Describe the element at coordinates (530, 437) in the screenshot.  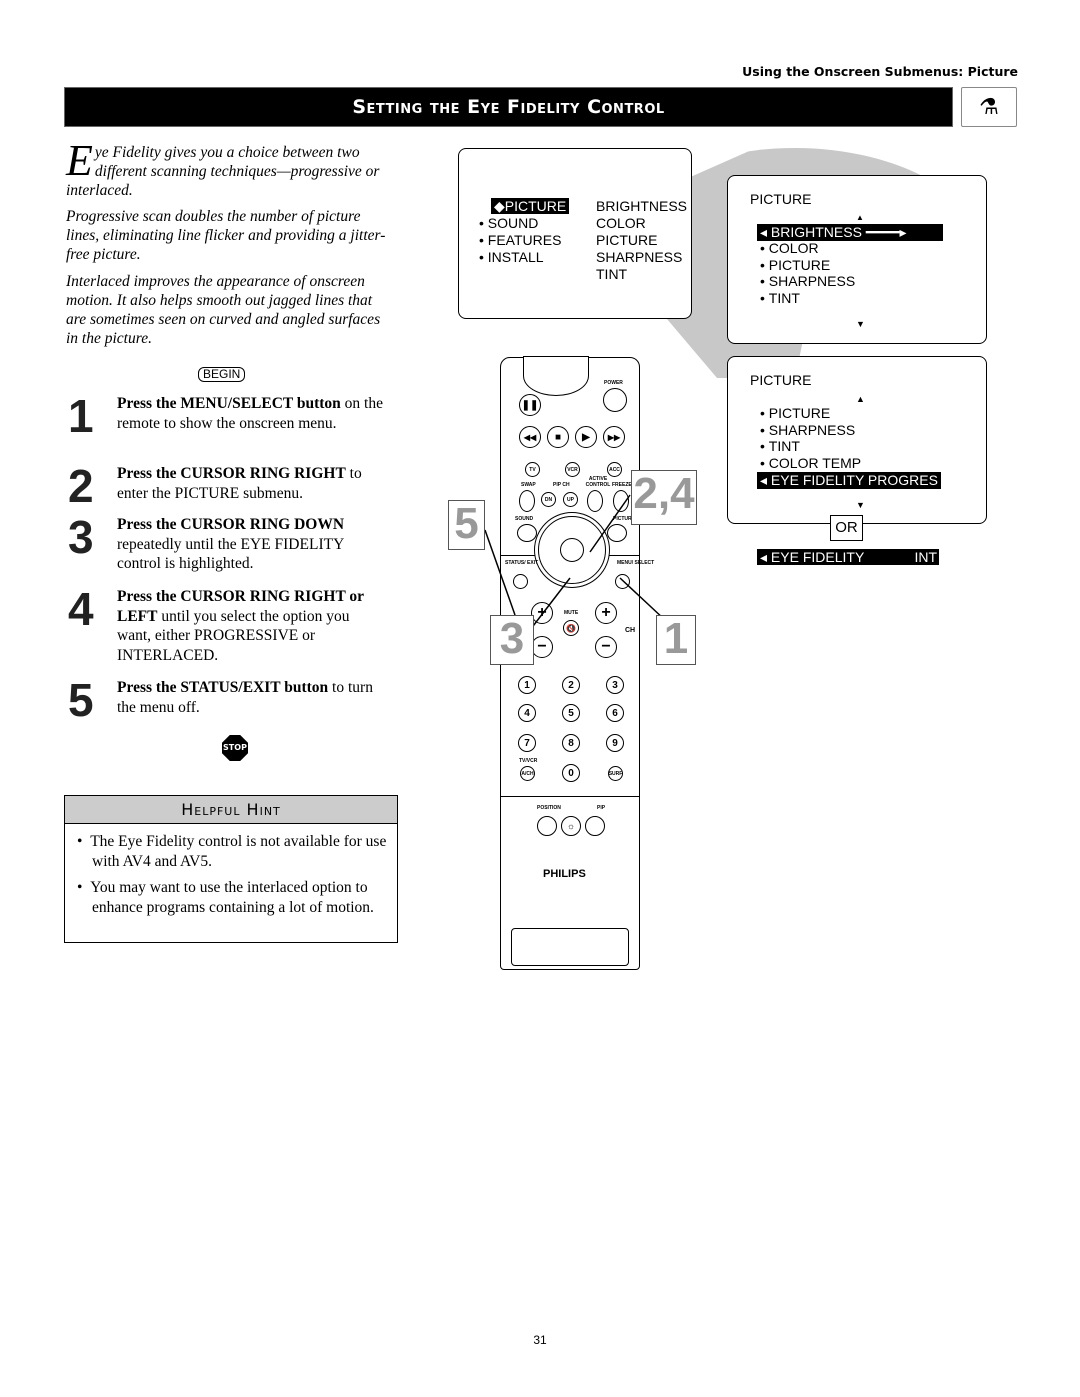
I see `rewind-button: ◀◀` at that location.